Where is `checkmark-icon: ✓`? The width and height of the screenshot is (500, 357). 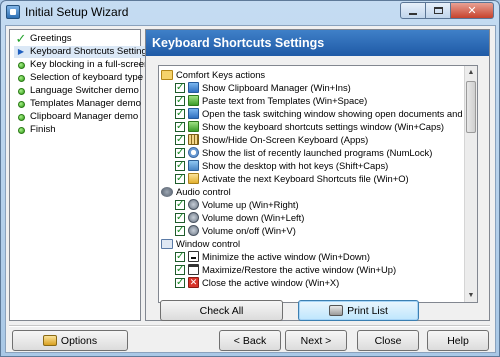 checkmark-icon: ✓ is located at coordinates (21, 38).